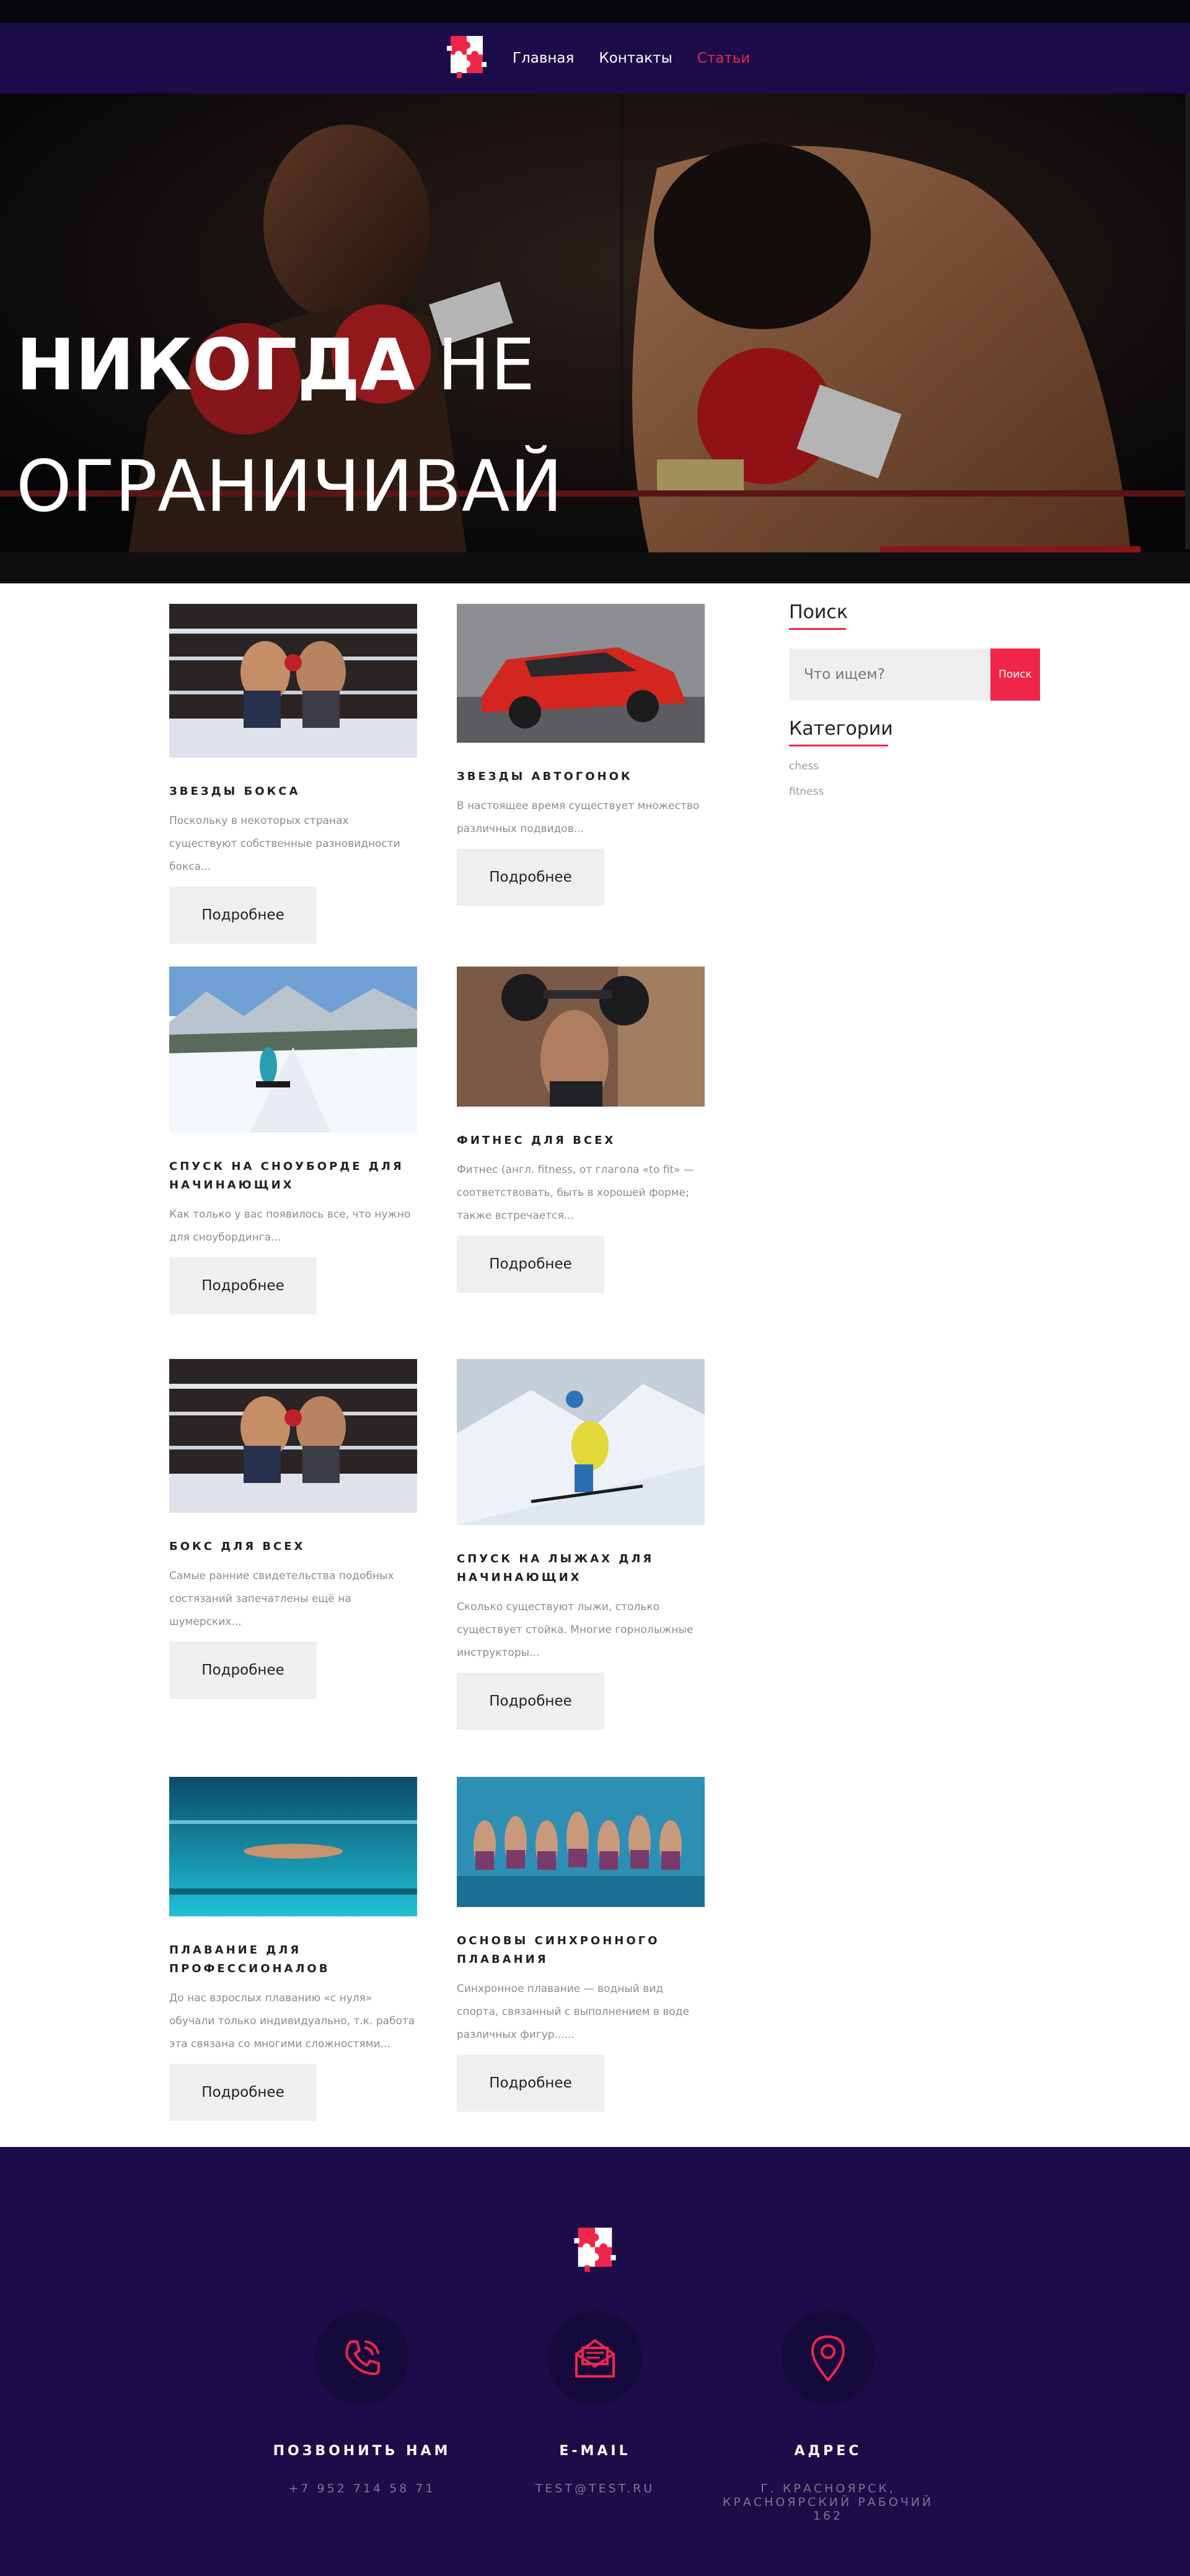 Image resolution: width=1190 pixels, height=2576 pixels. I want to click on contact-label: E-MAIL, so click(595, 2451).